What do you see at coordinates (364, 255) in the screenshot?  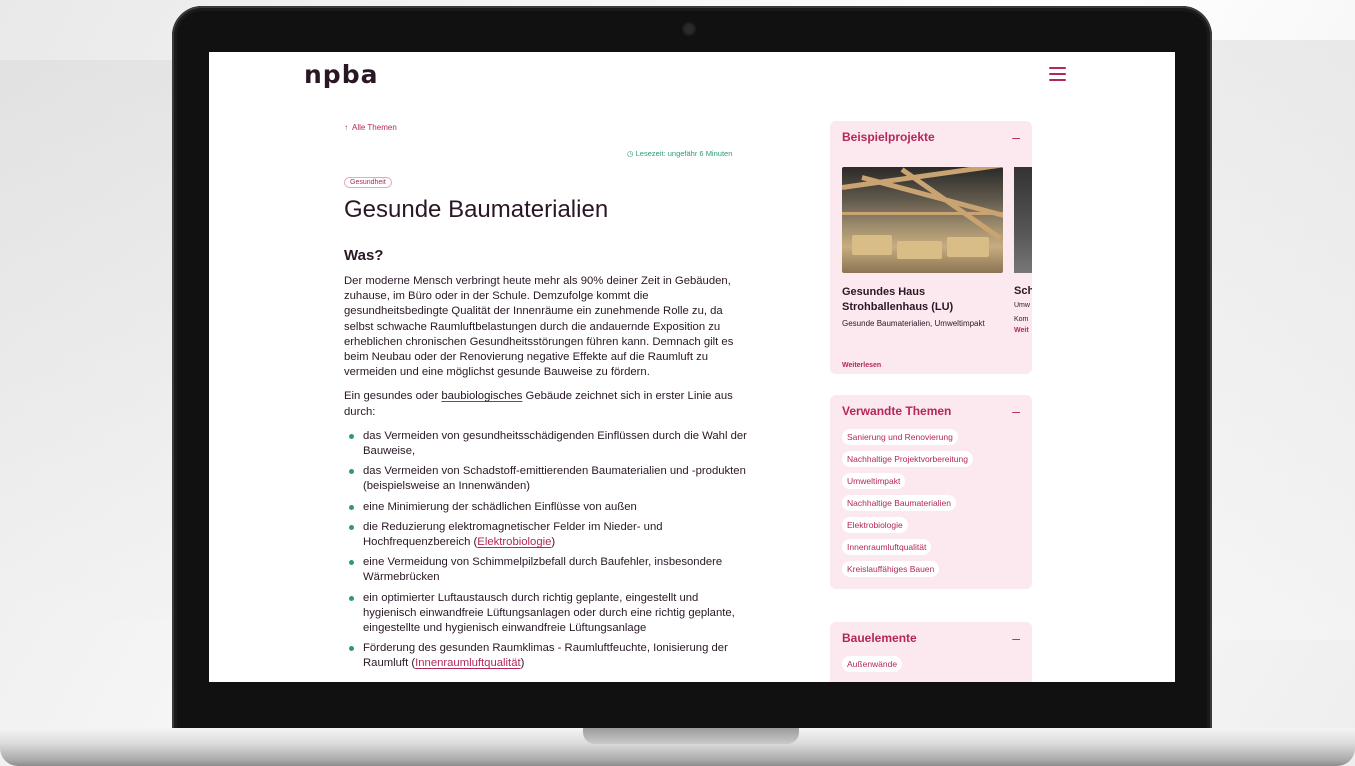 I see `section-heading: Was?` at bounding box center [364, 255].